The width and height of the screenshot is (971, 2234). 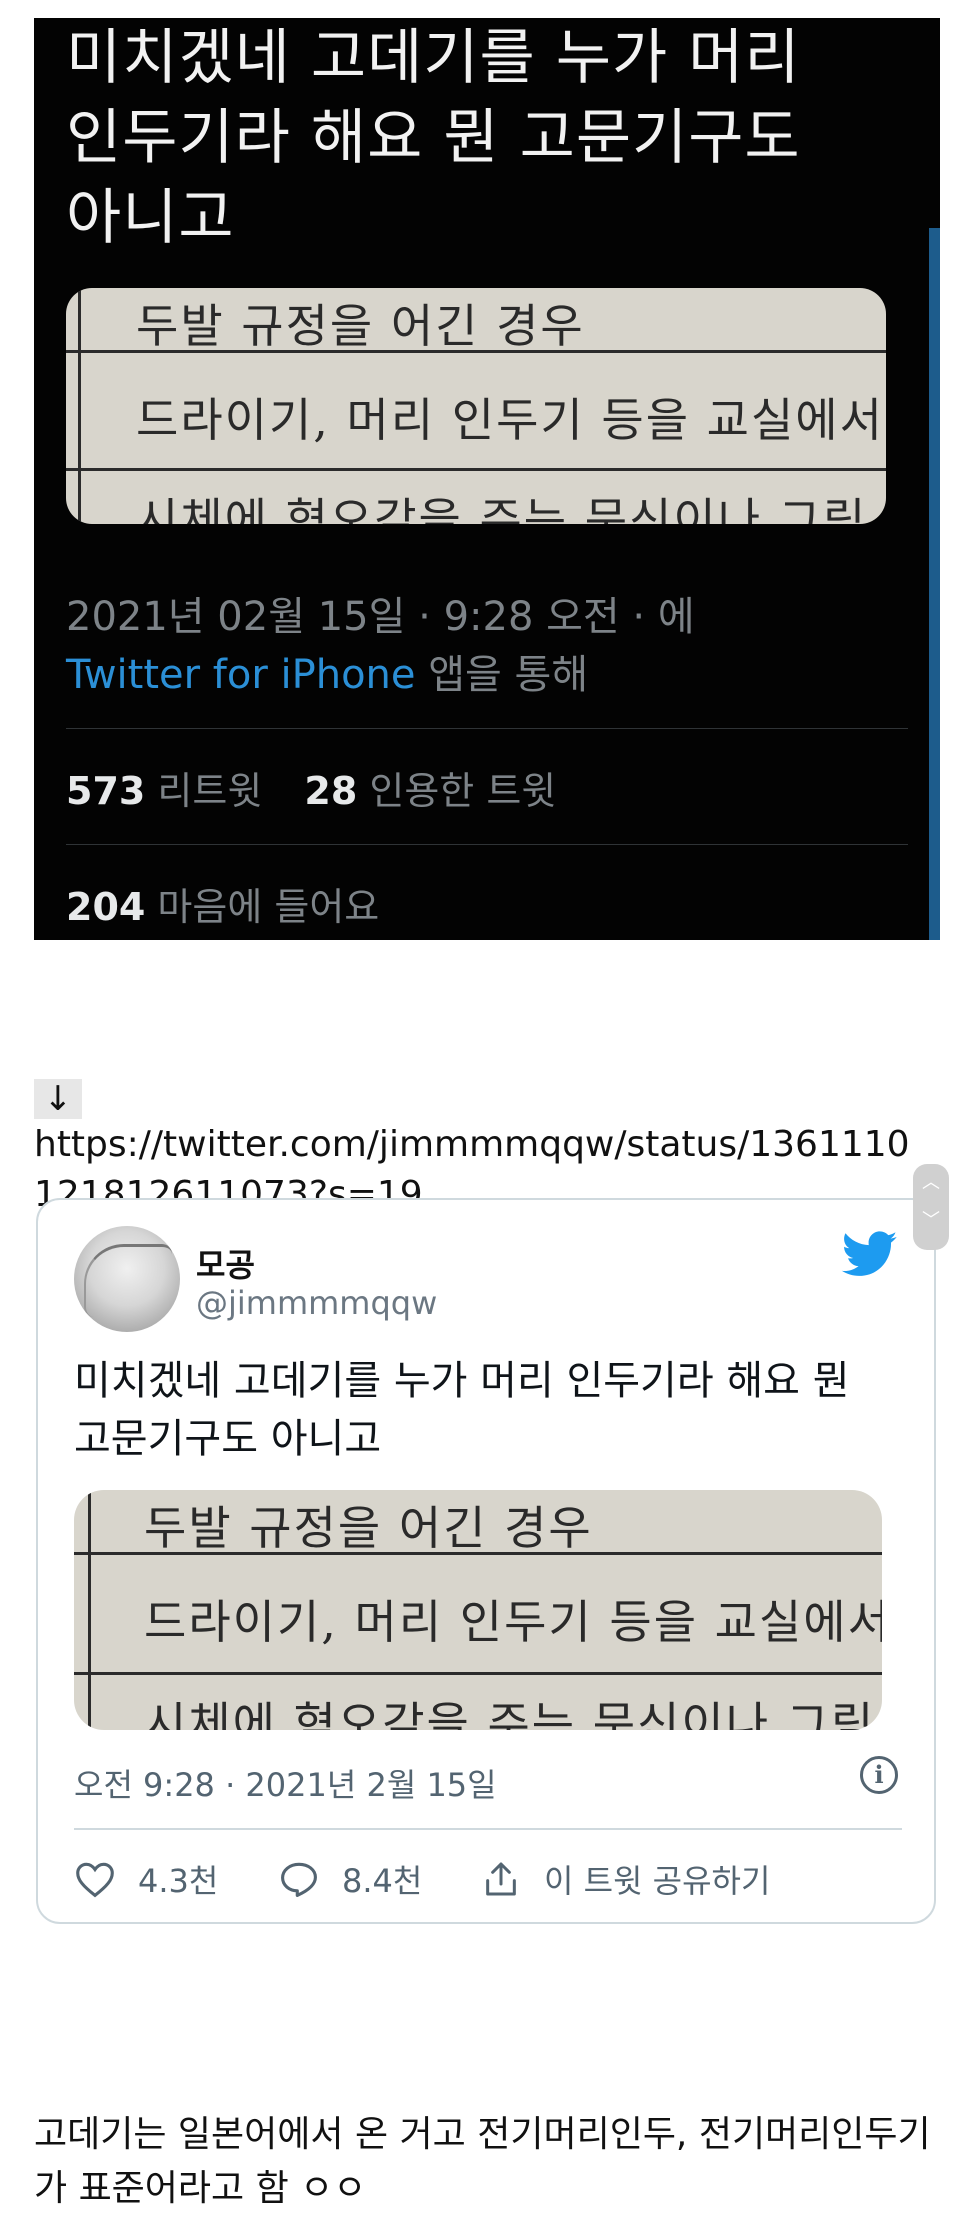 I want to click on tweet-stats-row: 573 리트윗 28 인용한 트윗, so click(x=311, y=787).